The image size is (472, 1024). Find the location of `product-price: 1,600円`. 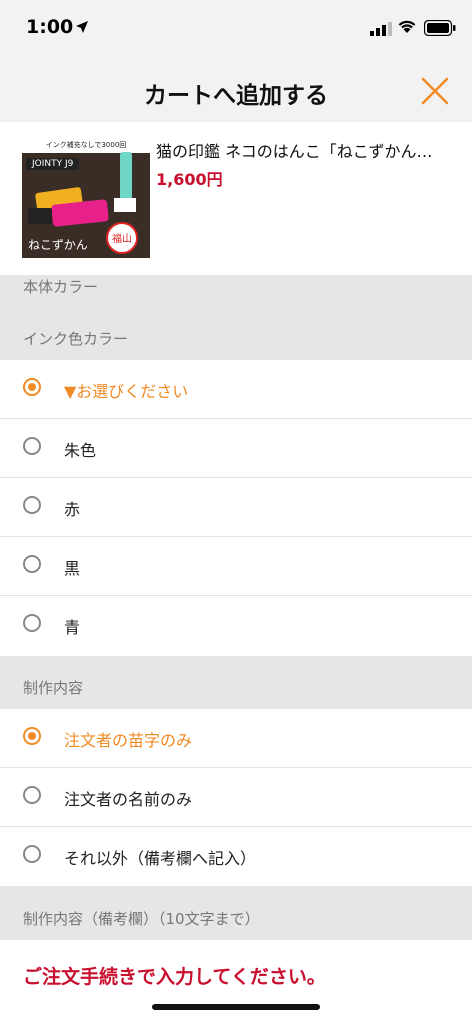

product-price: 1,600円 is located at coordinates (189, 179).